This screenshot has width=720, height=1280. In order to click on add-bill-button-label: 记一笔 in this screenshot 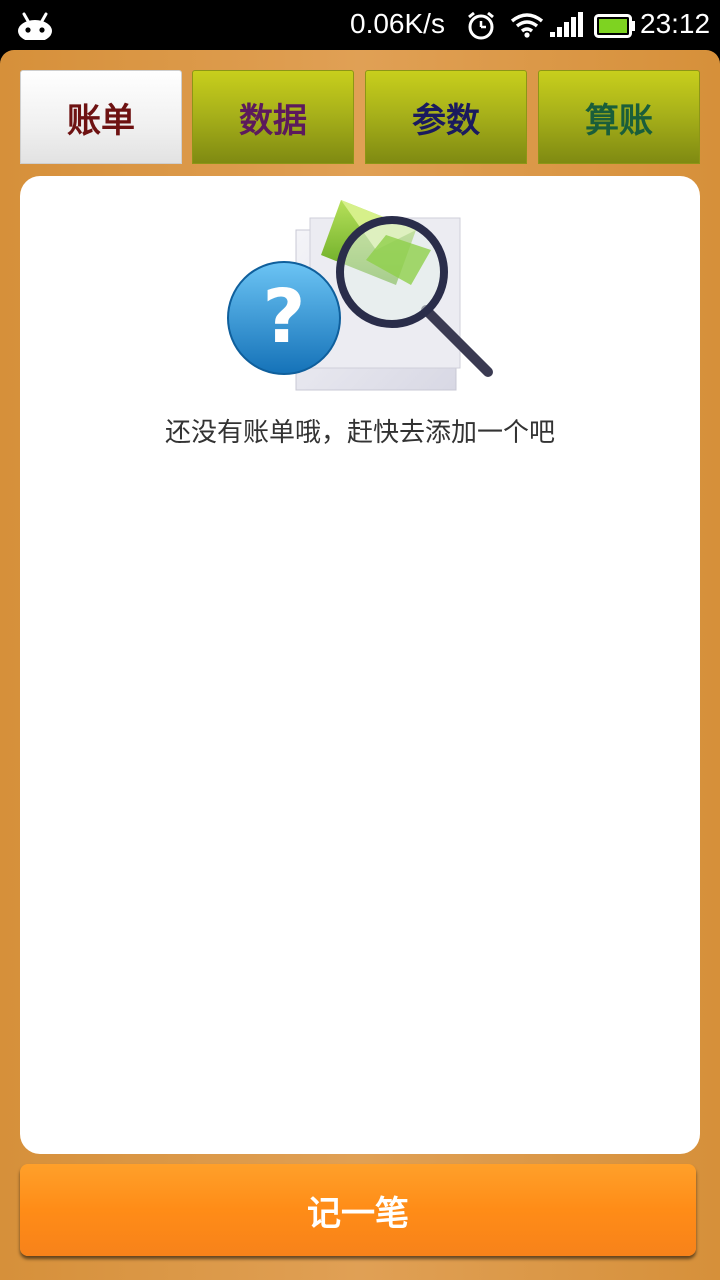, I will do `click(358, 1213)`.